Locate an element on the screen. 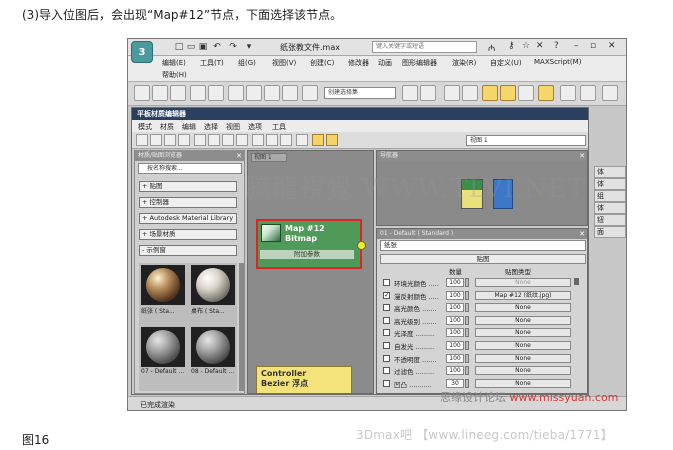 The width and height of the screenshot is (673, 450). lock-icon is located at coordinates (576, 281).